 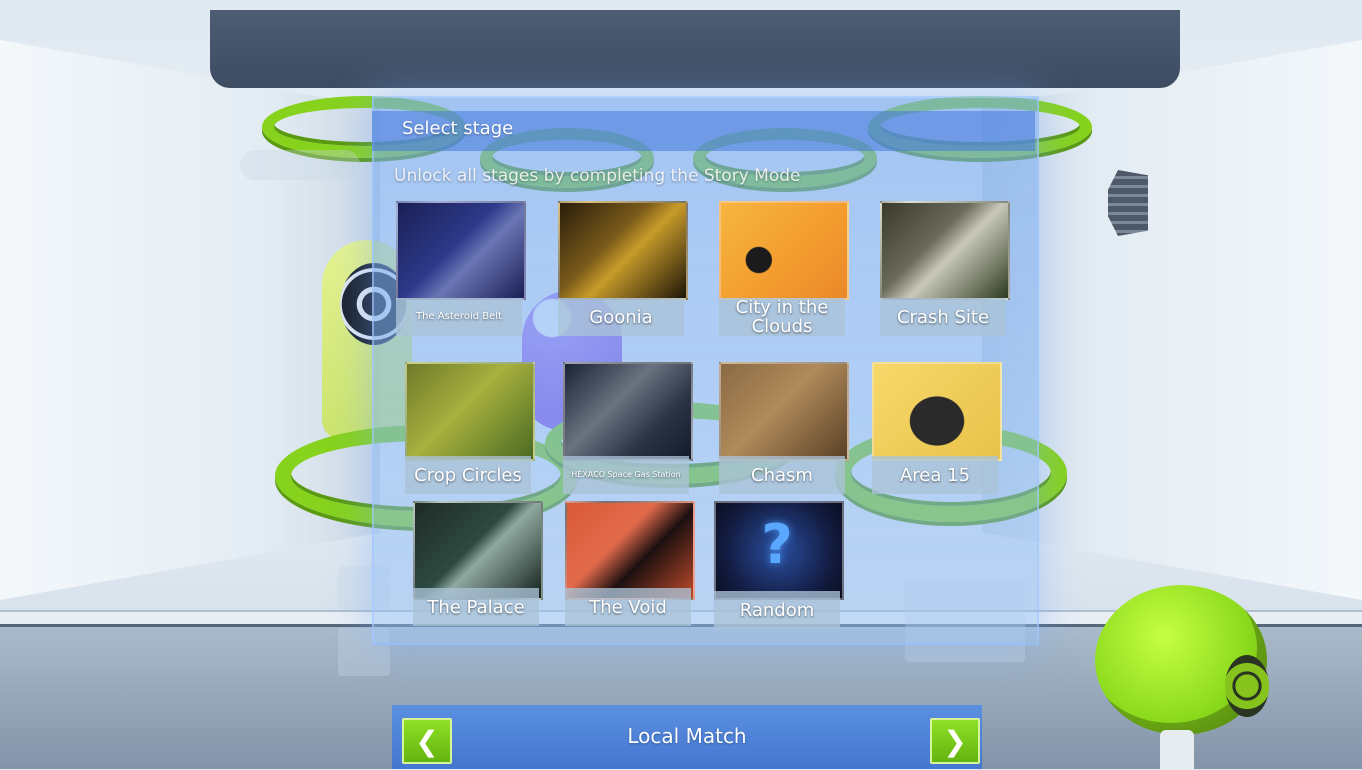 What do you see at coordinates (1177, 750) in the screenshot?
I see `pod-stem` at bounding box center [1177, 750].